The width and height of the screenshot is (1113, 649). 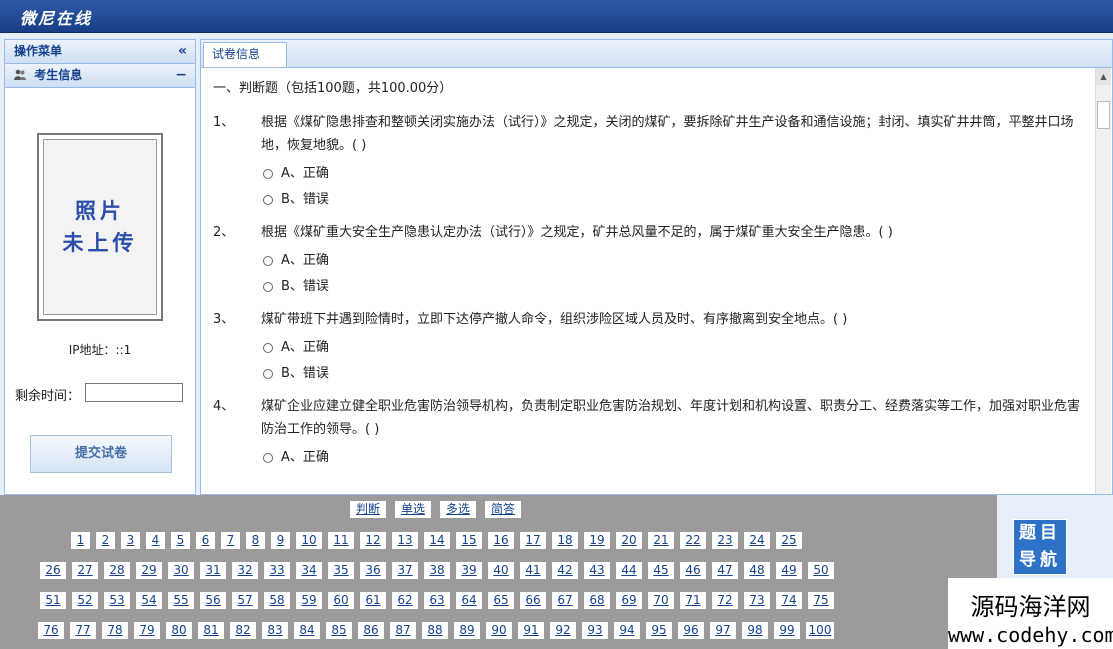 I want to click on question-nav-button: 8, so click(x=255, y=540).